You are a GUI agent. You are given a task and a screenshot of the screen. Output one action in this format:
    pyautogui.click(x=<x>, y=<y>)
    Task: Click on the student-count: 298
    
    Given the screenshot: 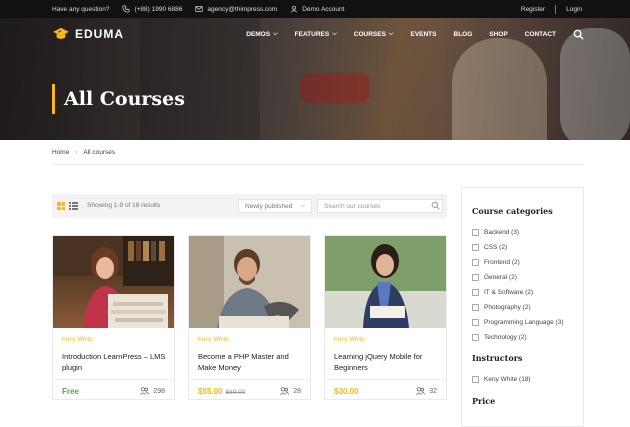 What is the action you would take?
    pyautogui.click(x=152, y=391)
    